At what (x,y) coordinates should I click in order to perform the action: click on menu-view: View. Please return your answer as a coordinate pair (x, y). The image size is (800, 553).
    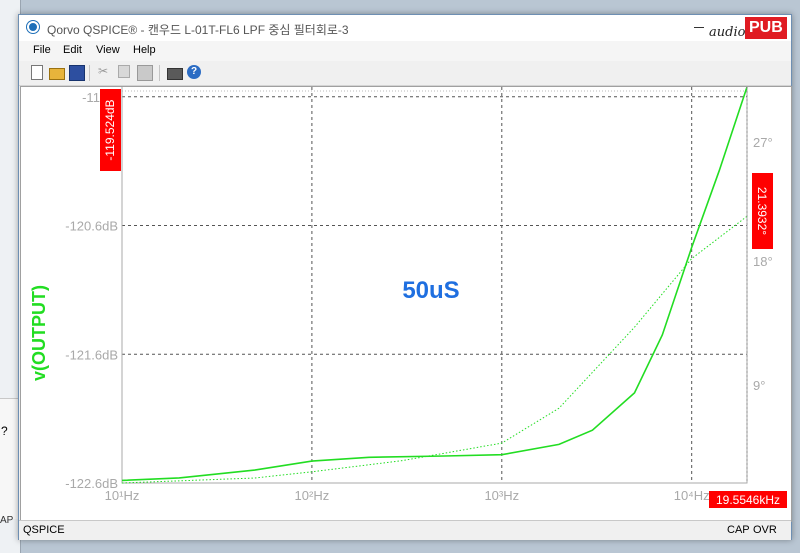
    Looking at the image, I should click on (108, 50).